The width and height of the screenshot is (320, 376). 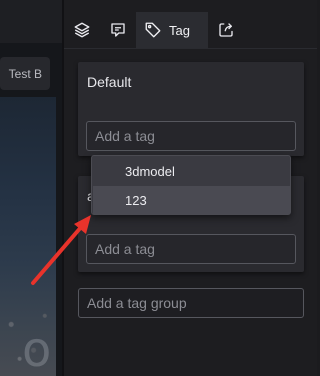 I want to click on comments-button, so click(x=118, y=30).